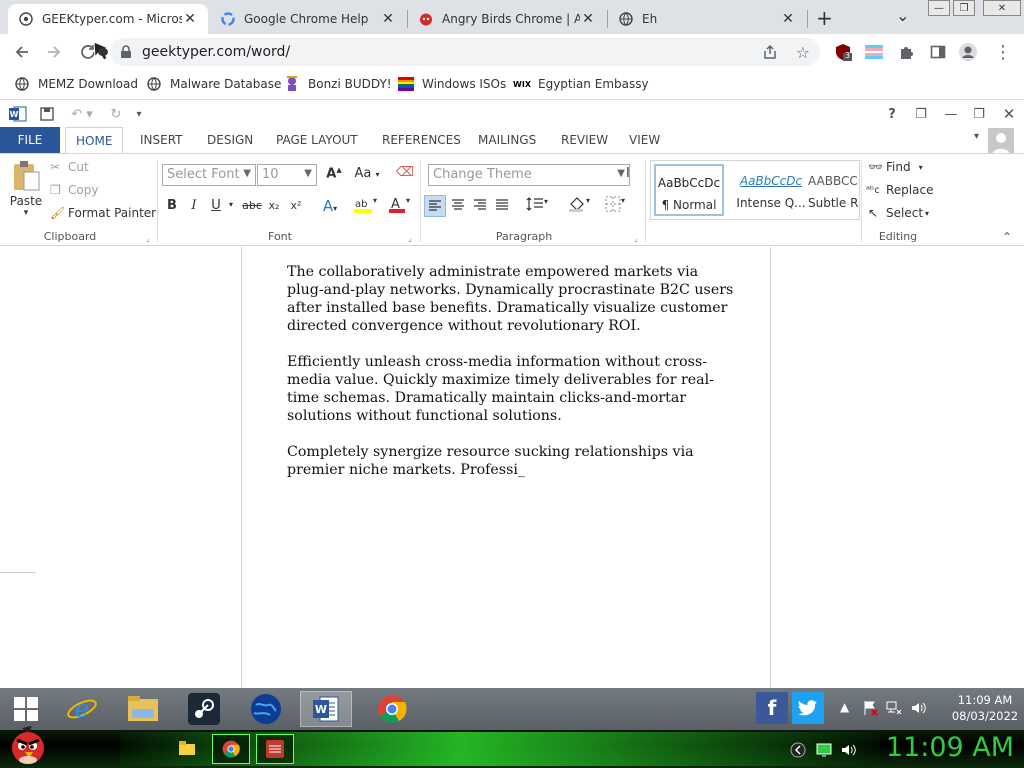 The width and height of the screenshot is (1024, 768). I want to click on bold-button: B, so click(172, 205).